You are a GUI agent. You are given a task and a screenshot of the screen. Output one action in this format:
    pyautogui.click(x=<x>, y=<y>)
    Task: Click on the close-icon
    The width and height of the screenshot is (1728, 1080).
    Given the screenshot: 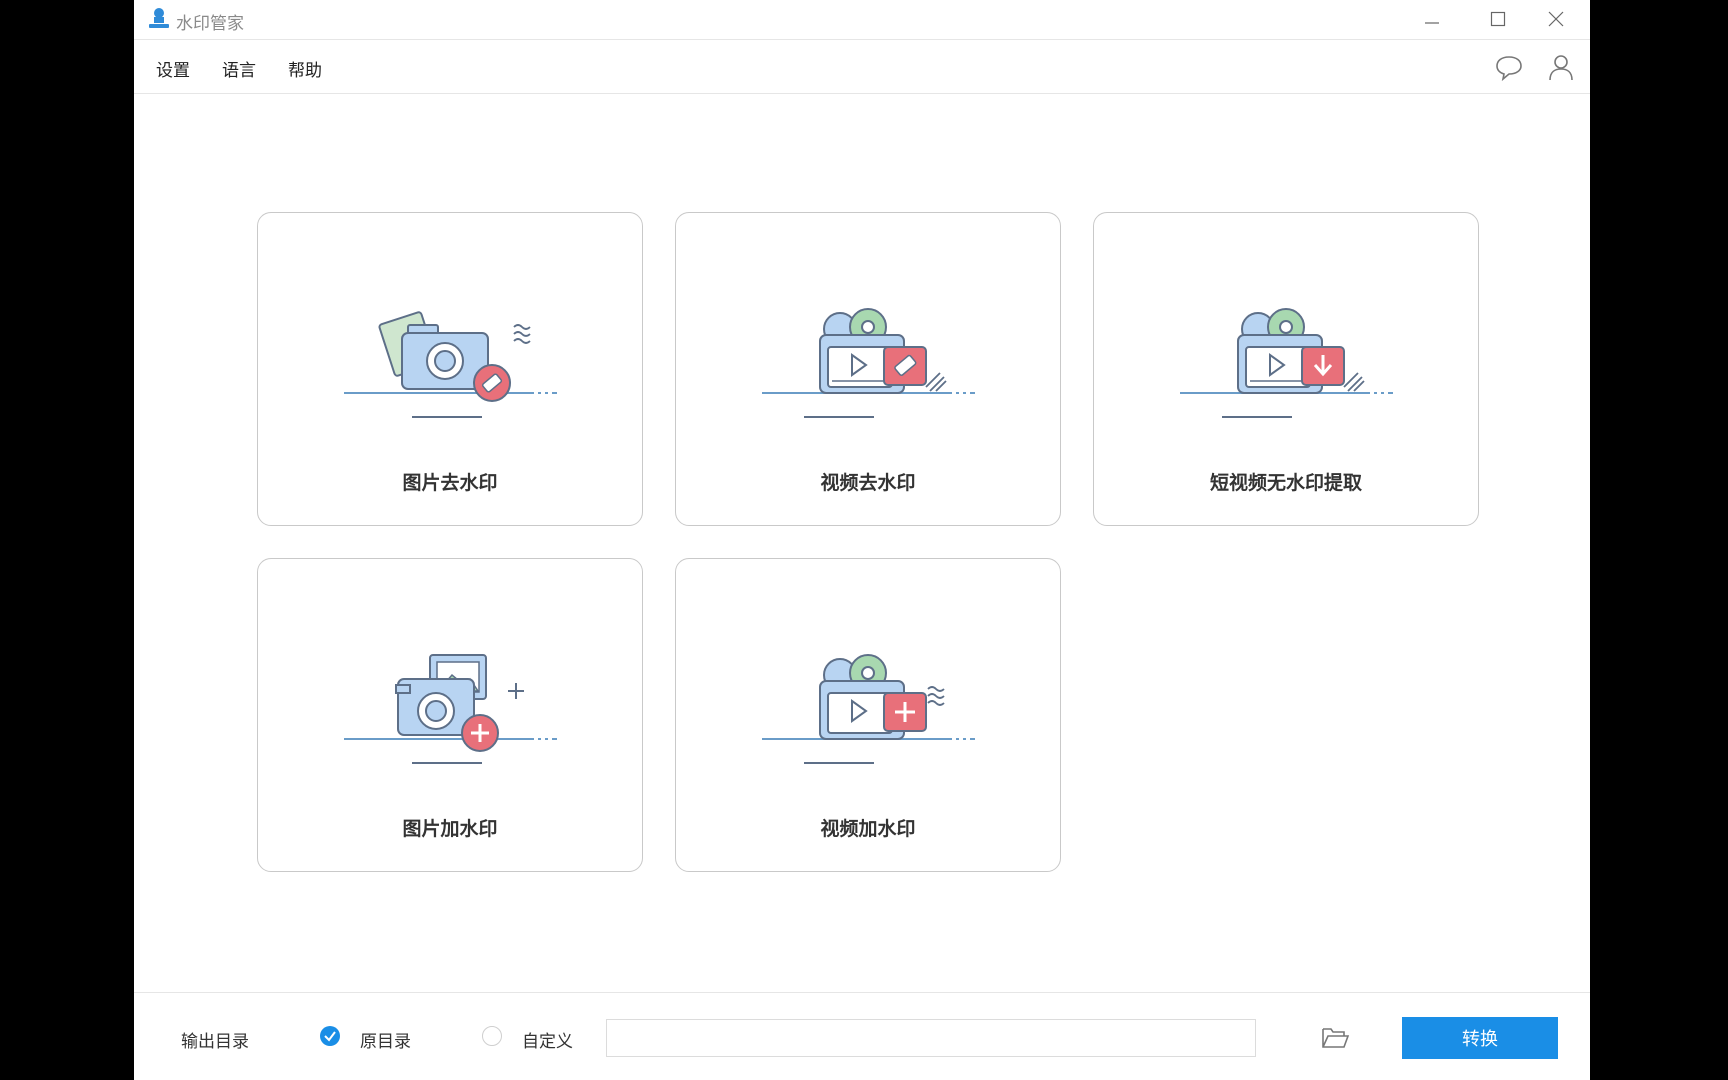 What is the action you would take?
    pyautogui.click(x=1556, y=19)
    